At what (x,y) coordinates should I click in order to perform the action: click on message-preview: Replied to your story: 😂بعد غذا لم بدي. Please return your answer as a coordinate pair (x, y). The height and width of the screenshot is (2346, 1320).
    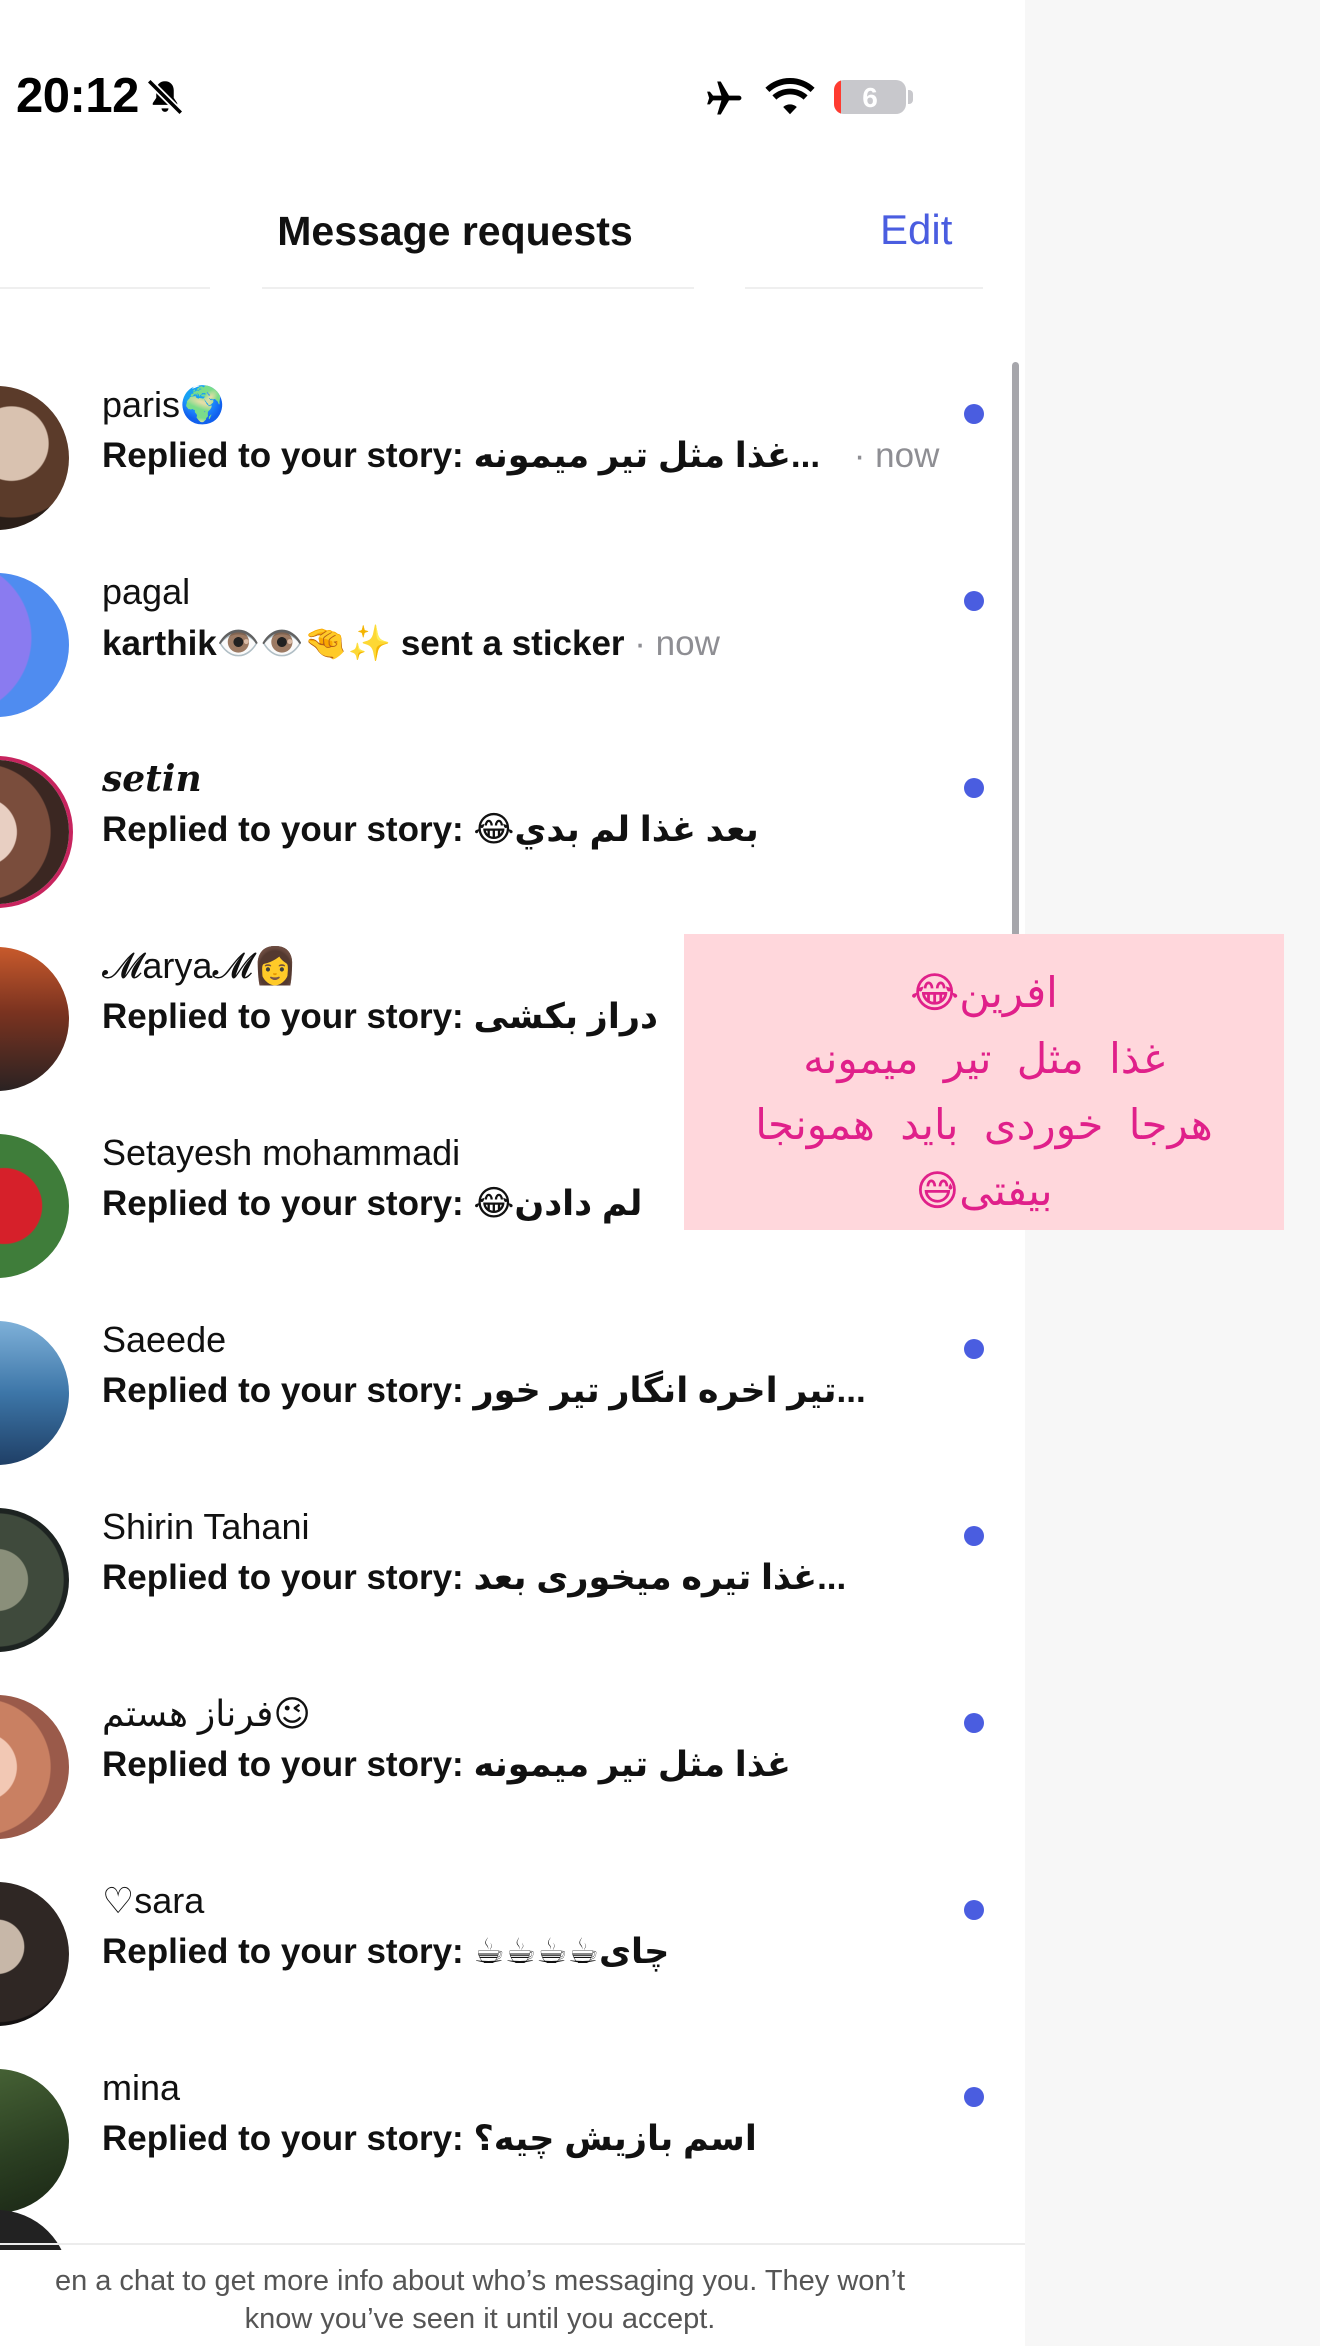
    Looking at the image, I should click on (430, 830).